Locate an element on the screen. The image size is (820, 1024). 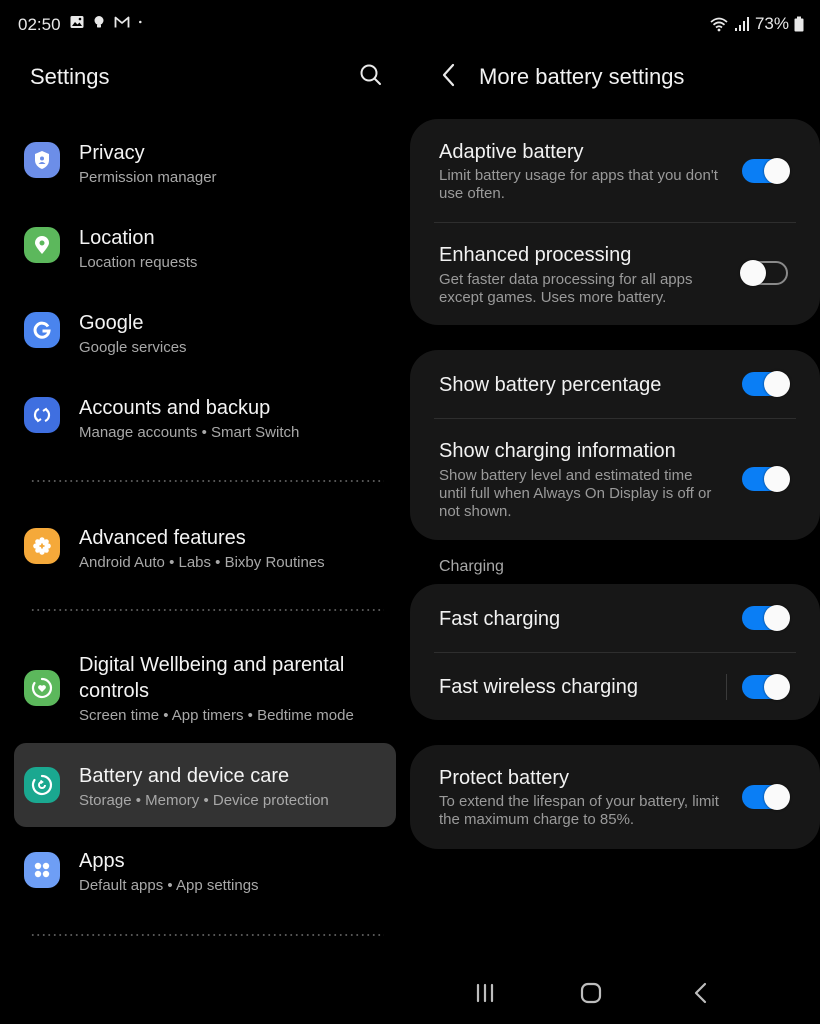
back-button is located at coordinates (449, 75).